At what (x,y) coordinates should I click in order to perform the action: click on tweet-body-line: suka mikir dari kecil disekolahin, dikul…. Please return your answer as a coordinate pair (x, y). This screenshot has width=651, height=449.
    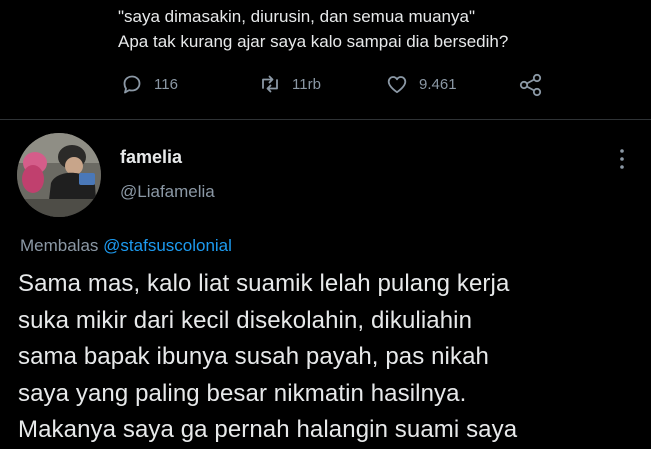
    Looking at the image, I should click on (245, 320).